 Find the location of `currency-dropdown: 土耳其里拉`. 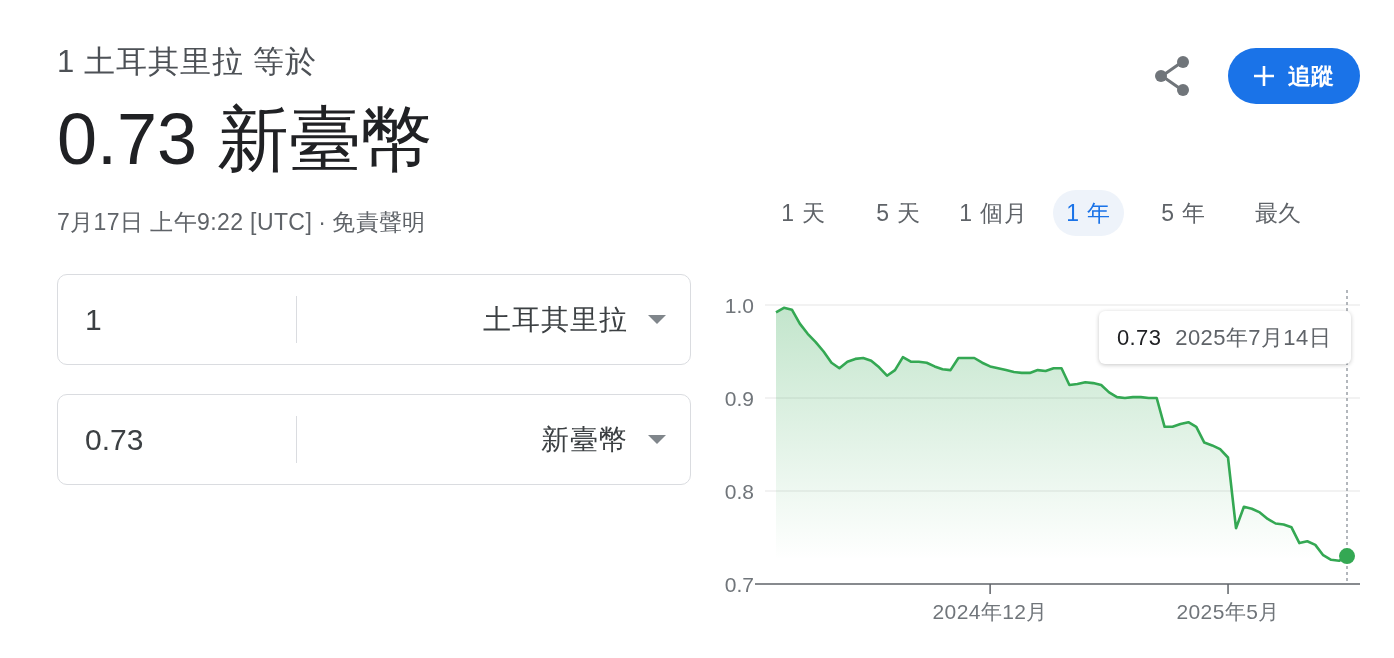

currency-dropdown: 土耳其里拉 is located at coordinates (481, 319).